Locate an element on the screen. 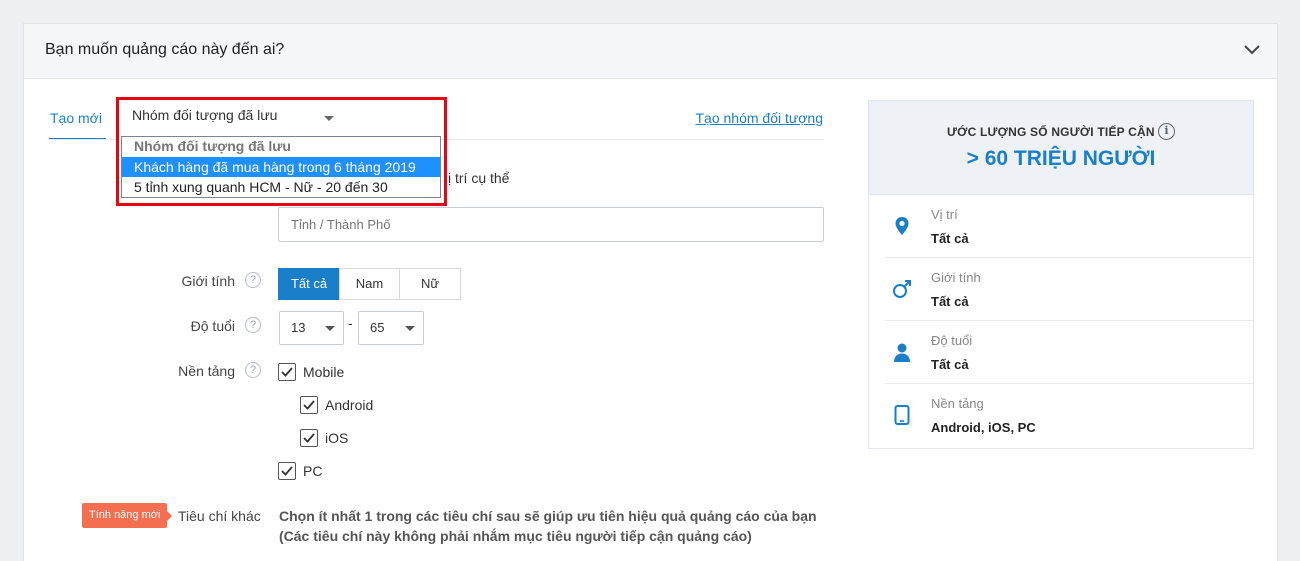 The width and height of the screenshot is (1300, 561). gender-help-icon: ? is located at coordinates (253, 280).